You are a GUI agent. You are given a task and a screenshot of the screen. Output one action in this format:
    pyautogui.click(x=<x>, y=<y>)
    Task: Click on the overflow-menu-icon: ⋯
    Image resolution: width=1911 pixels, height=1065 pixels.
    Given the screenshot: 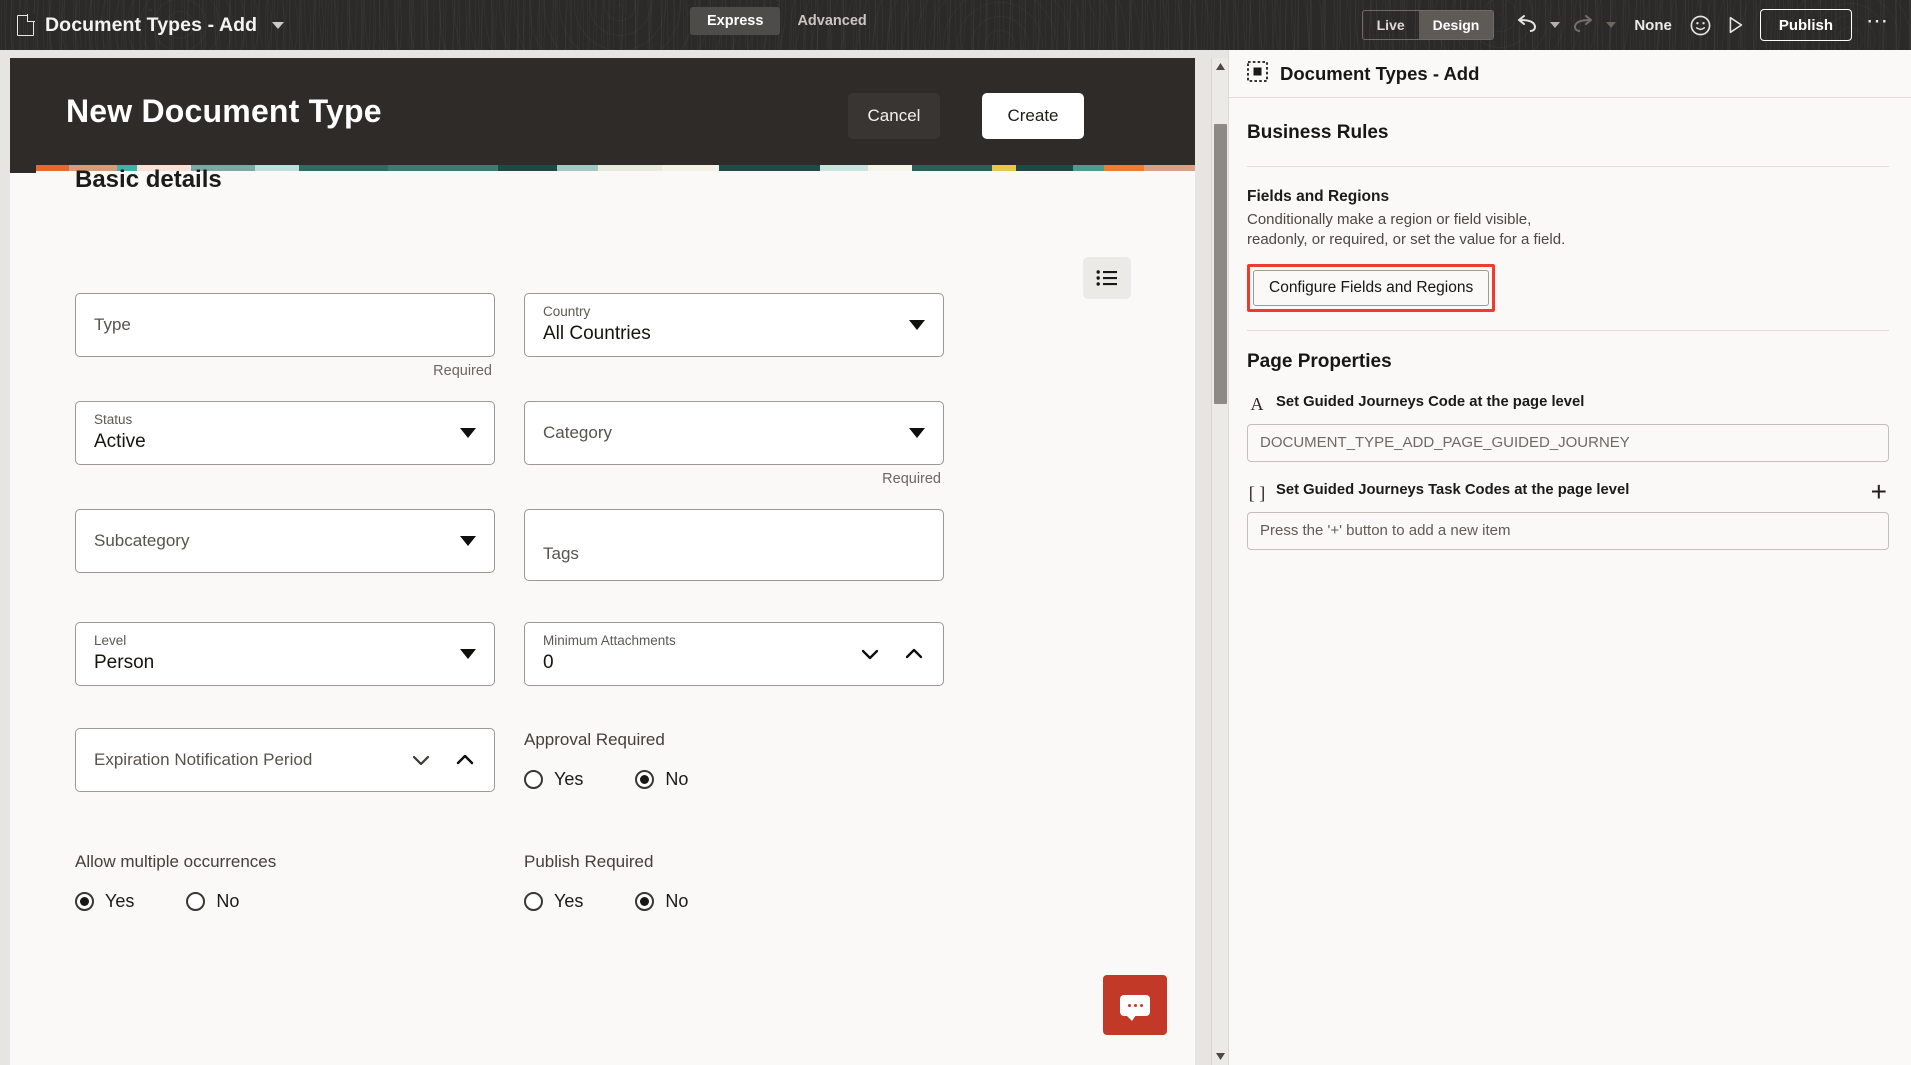 What is the action you would take?
    pyautogui.click(x=1877, y=25)
    